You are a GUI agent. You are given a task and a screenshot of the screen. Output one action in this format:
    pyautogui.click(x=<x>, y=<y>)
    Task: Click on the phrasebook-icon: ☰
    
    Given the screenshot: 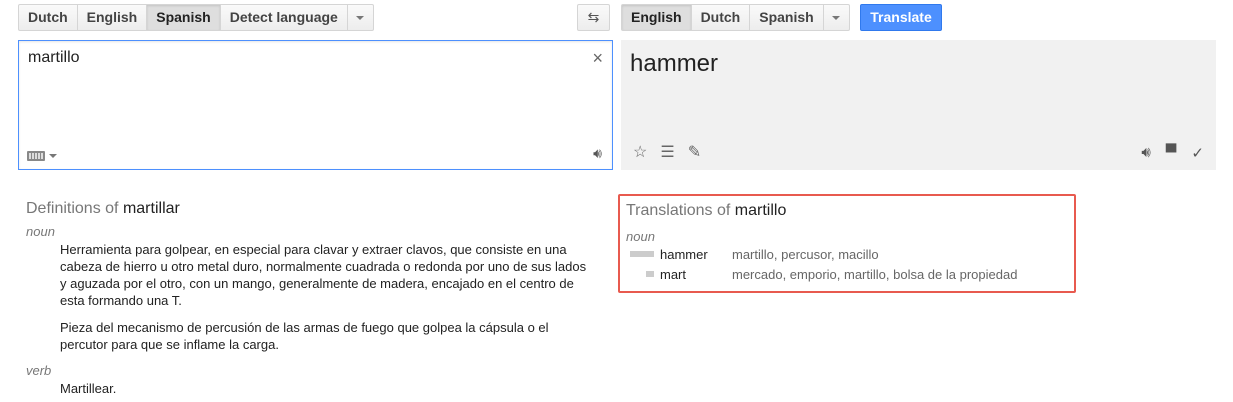 What is the action you would take?
    pyautogui.click(x=667, y=152)
    